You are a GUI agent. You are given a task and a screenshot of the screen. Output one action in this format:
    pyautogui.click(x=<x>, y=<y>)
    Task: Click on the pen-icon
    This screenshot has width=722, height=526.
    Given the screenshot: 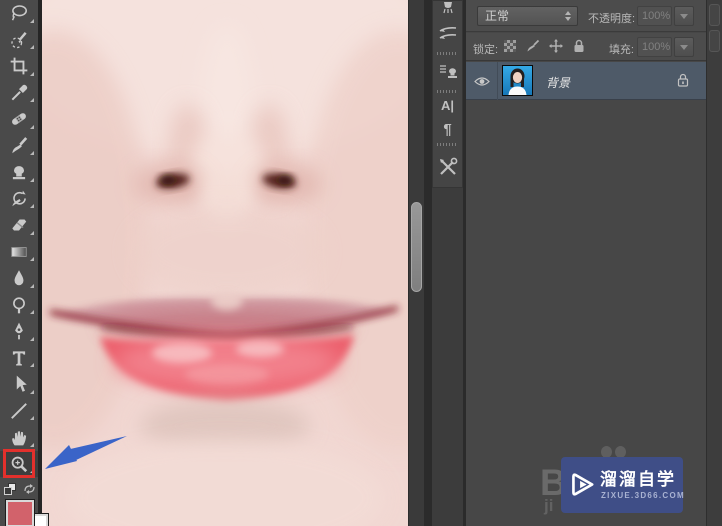 What is the action you would take?
    pyautogui.click(x=19, y=331)
    